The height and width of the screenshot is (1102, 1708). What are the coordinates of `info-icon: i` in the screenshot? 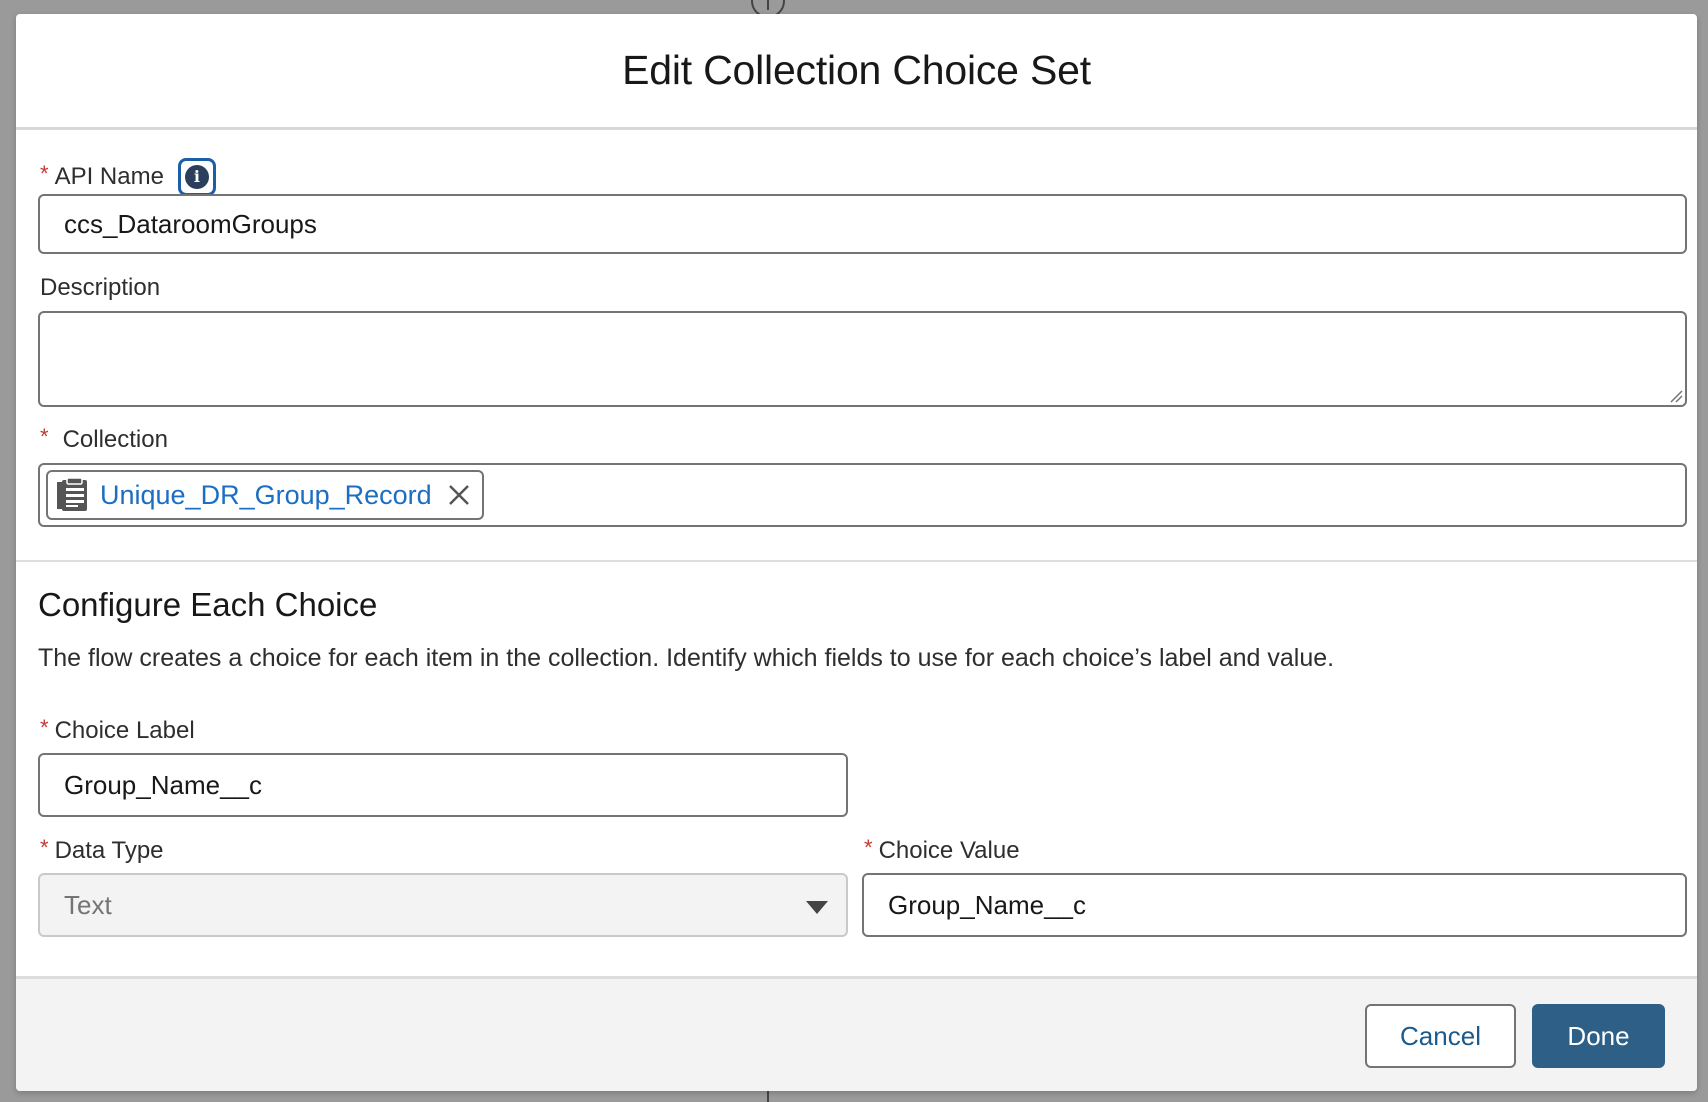 It's located at (196, 177).